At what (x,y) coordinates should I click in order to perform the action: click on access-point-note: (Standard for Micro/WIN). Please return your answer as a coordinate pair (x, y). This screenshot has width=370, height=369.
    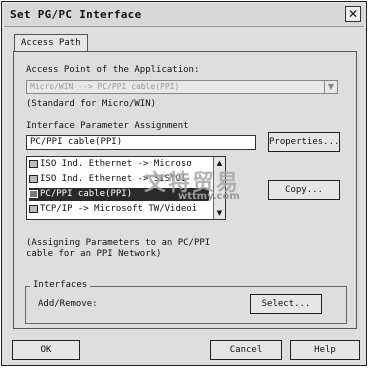
    Looking at the image, I should click on (91, 104).